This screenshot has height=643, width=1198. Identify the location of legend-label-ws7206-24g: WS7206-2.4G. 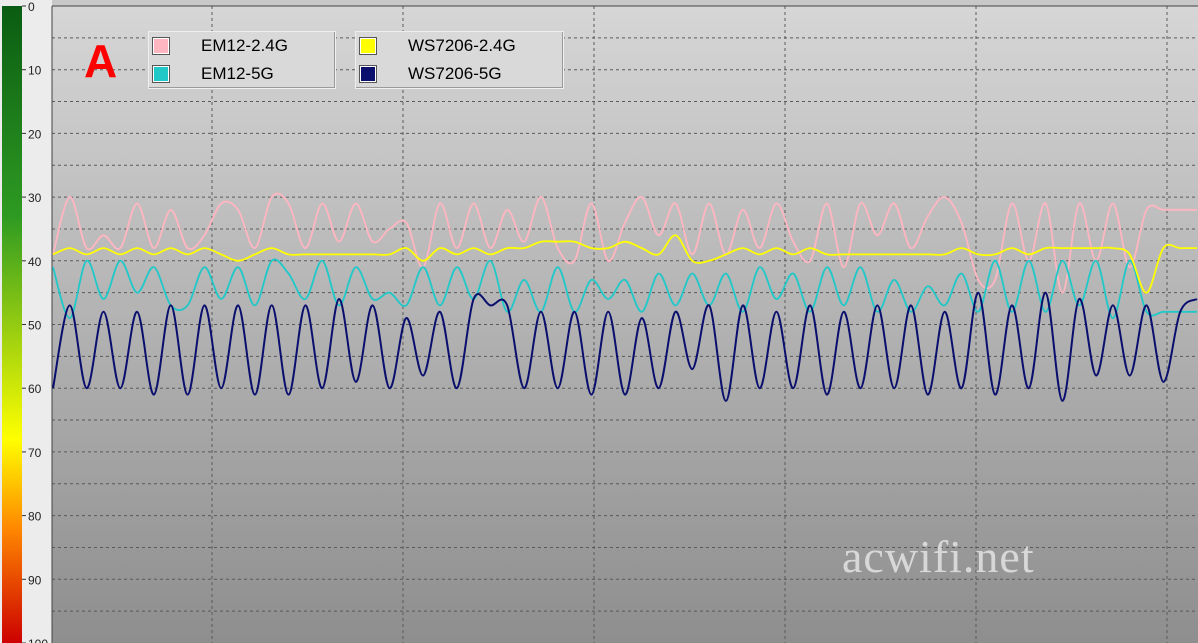
(462, 45).